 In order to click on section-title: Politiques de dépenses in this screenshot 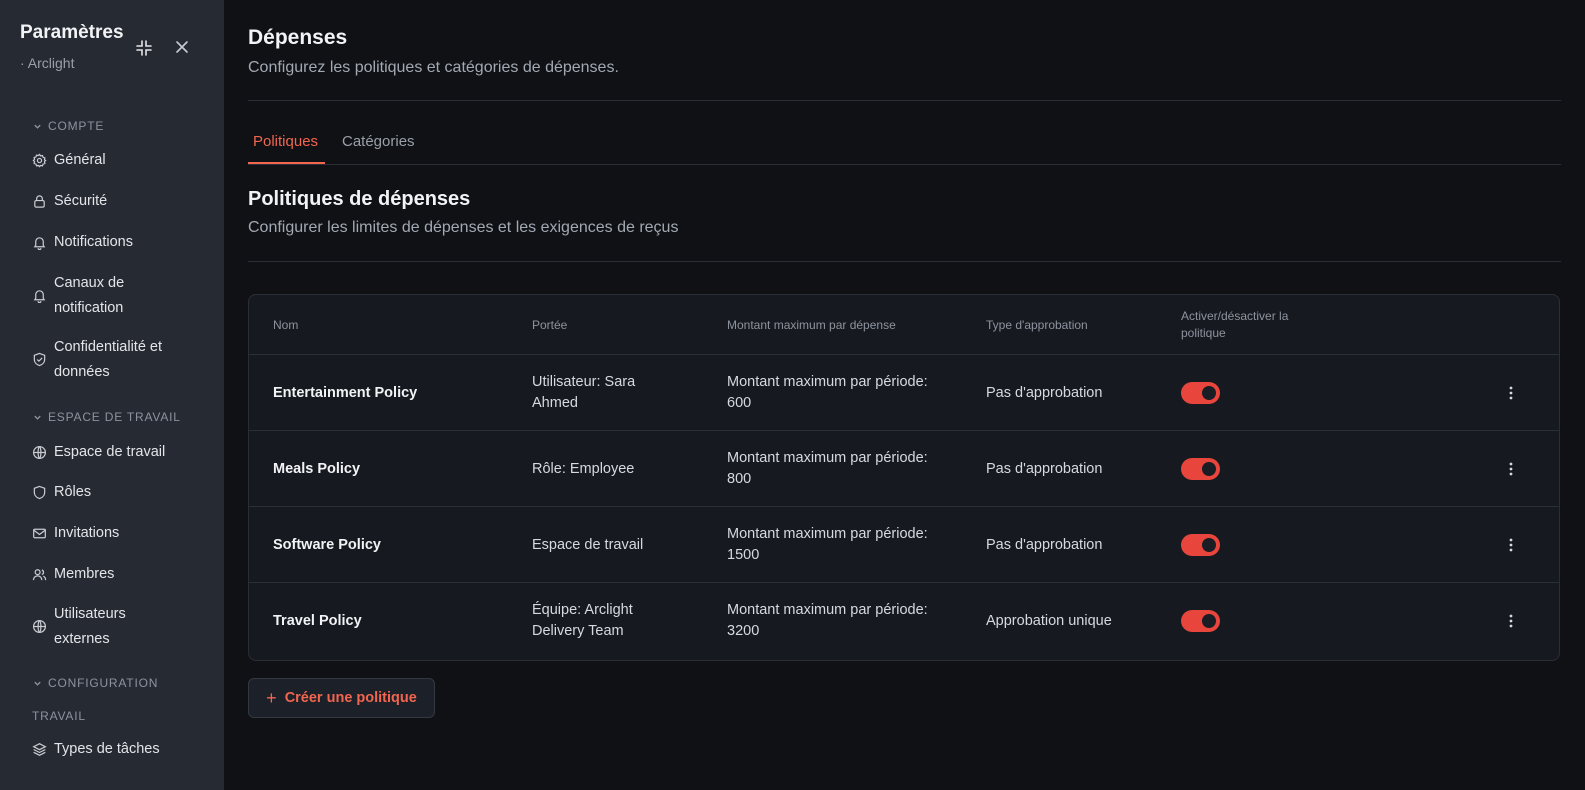, I will do `click(359, 199)`.